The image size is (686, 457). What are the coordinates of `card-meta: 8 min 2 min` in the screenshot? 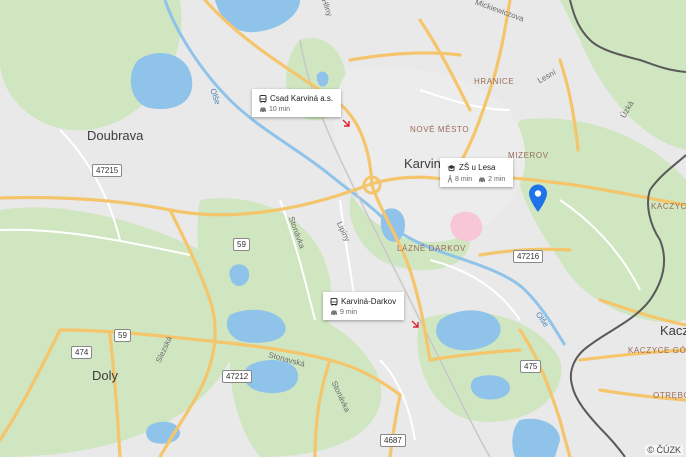 It's located at (476, 179).